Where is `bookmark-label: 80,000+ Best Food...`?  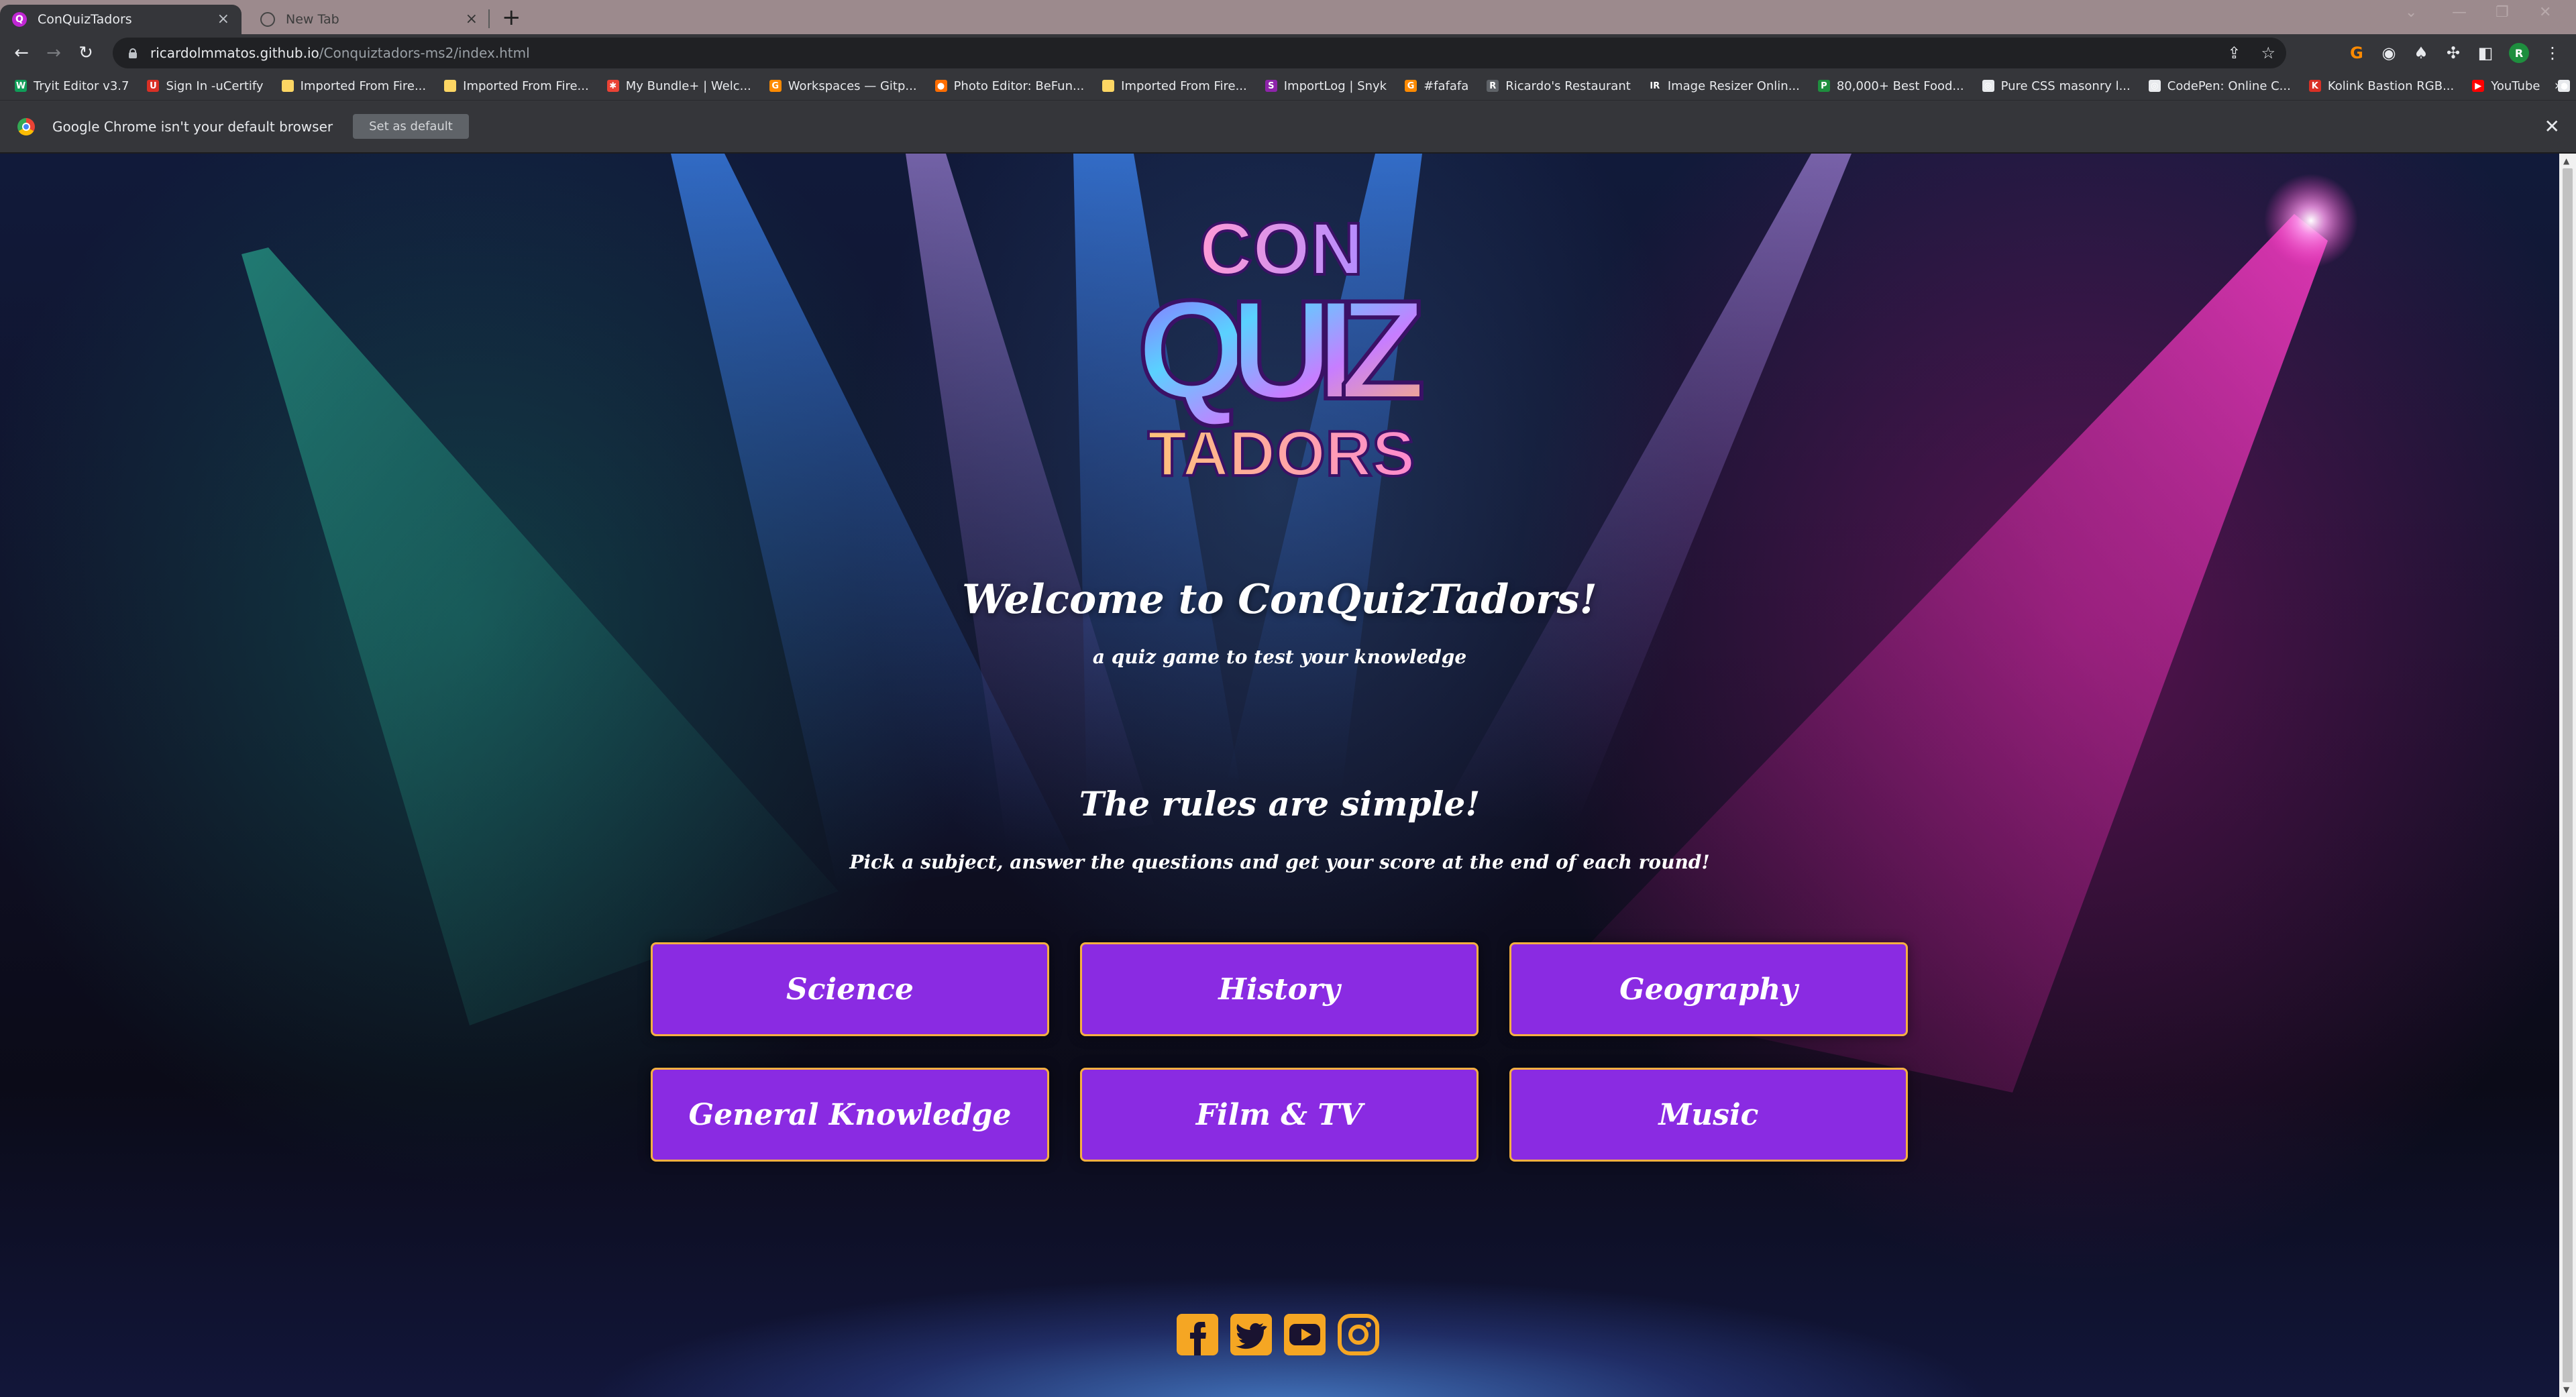 bookmark-label: 80,000+ Best Food... is located at coordinates (1900, 85).